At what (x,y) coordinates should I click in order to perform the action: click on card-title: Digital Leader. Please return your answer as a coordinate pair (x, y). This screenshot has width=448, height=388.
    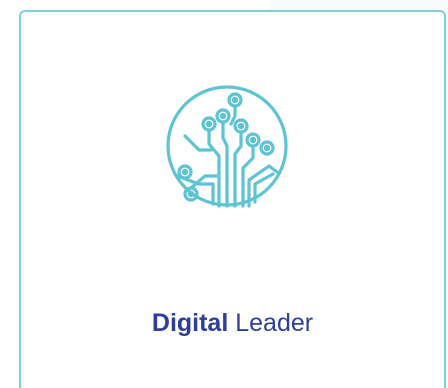
    Looking at the image, I should click on (232, 323).